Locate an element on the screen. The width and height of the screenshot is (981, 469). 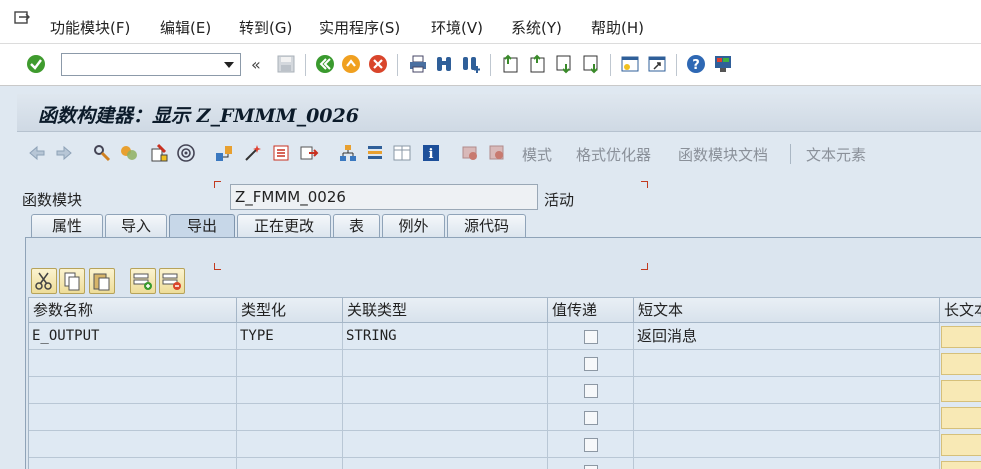
tab-tables: 表 is located at coordinates (356, 225).